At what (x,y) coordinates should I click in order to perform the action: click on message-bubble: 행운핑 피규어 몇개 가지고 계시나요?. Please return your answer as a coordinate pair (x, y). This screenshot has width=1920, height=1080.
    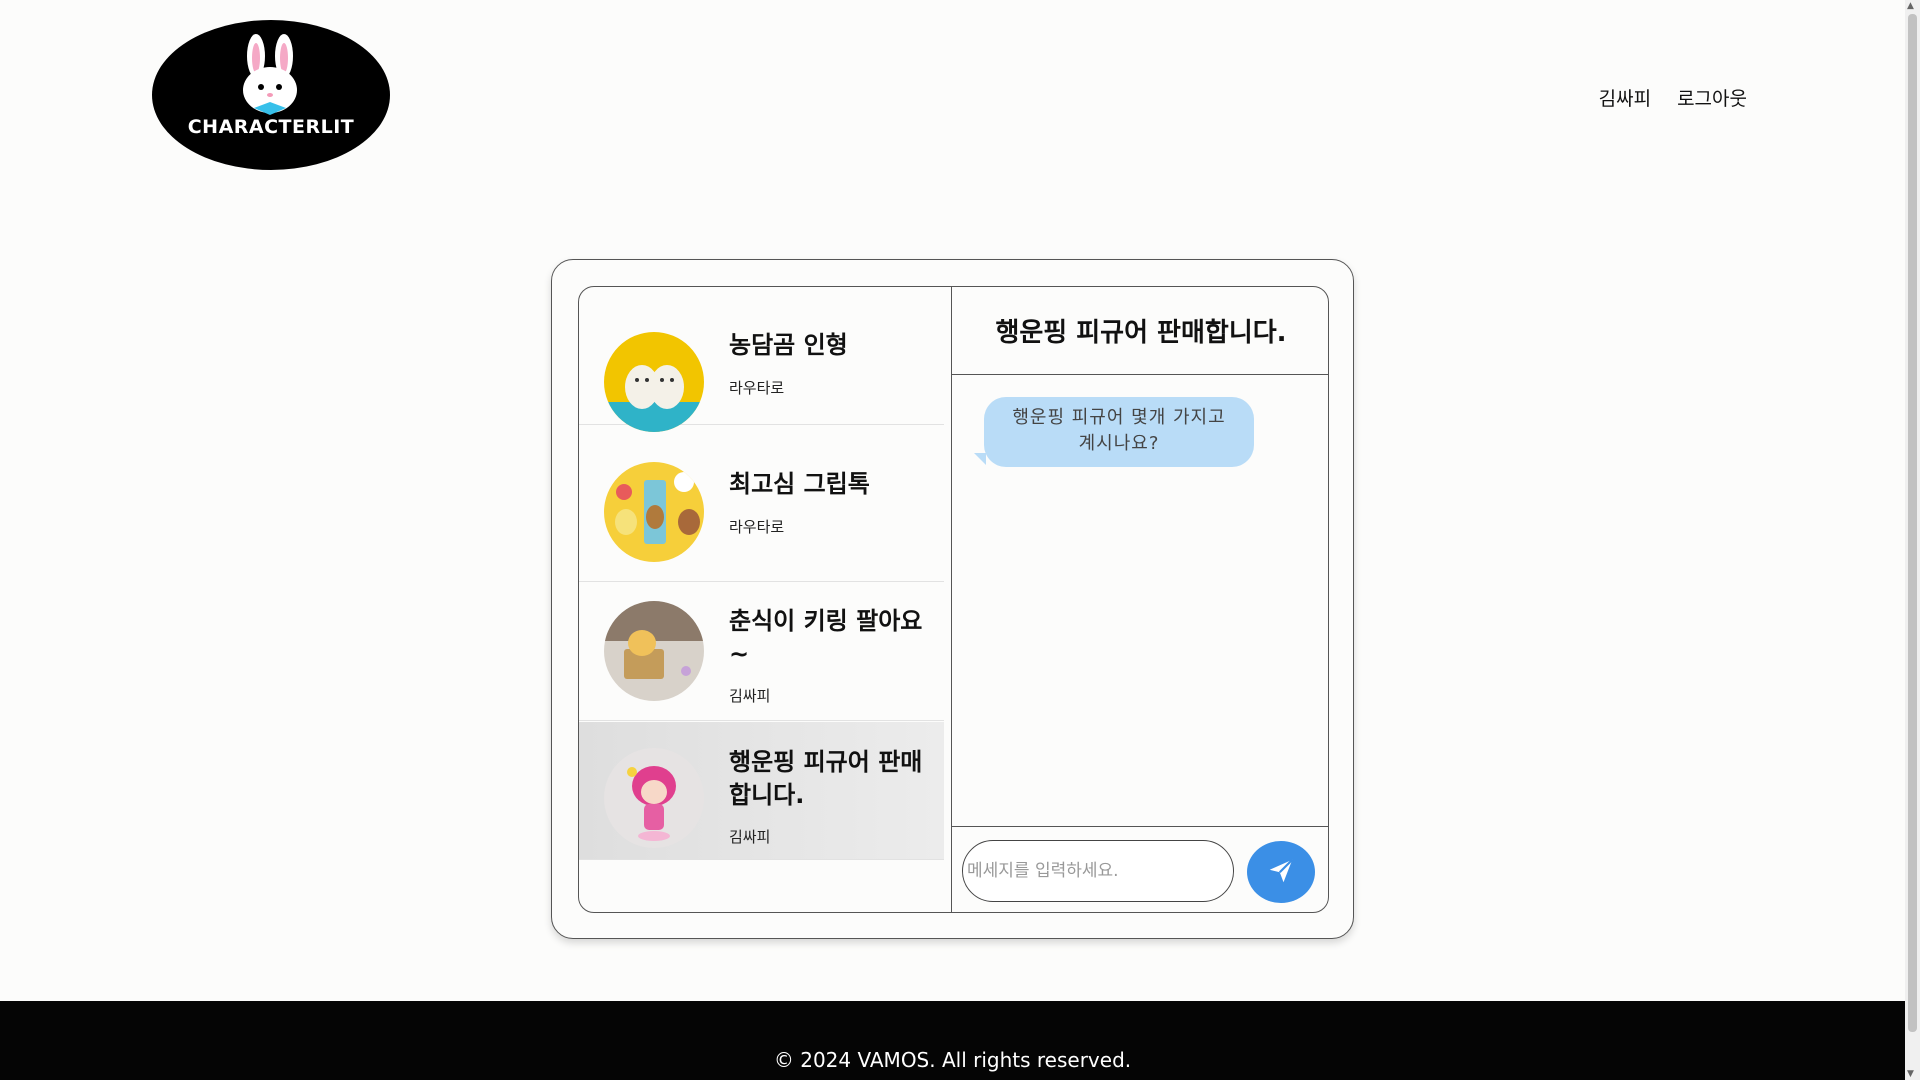
    Looking at the image, I should click on (1119, 432).